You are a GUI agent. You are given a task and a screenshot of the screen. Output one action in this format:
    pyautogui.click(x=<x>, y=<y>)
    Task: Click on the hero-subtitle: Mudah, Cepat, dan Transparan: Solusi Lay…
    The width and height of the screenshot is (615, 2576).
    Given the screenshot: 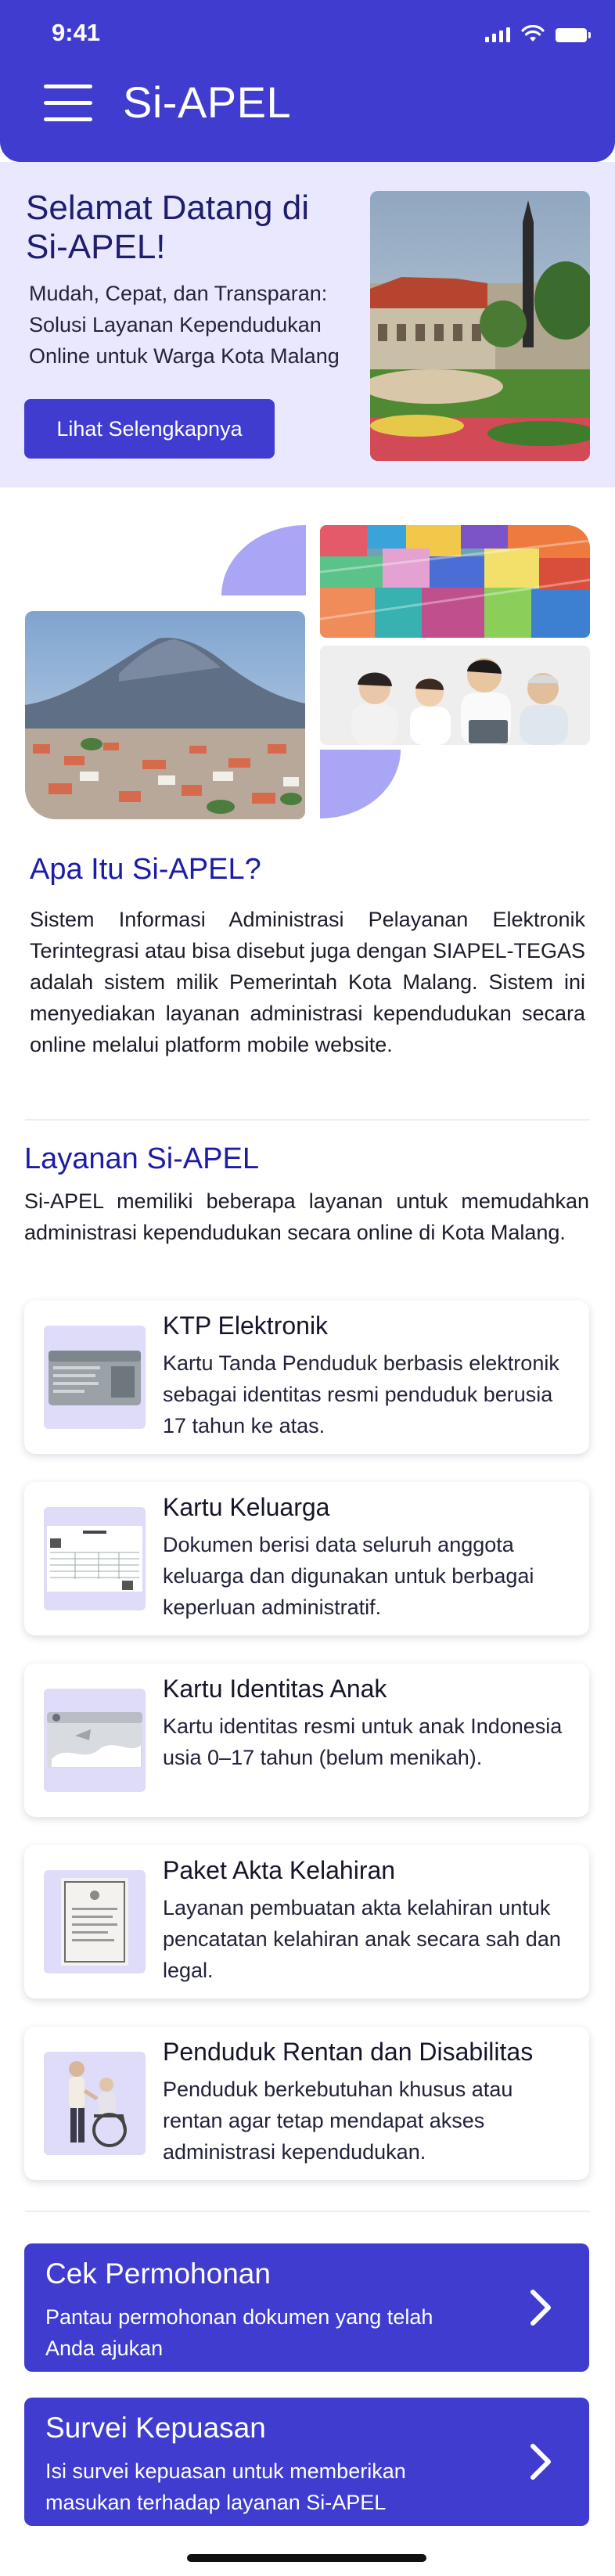 What is the action you would take?
    pyautogui.click(x=185, y=325)
    